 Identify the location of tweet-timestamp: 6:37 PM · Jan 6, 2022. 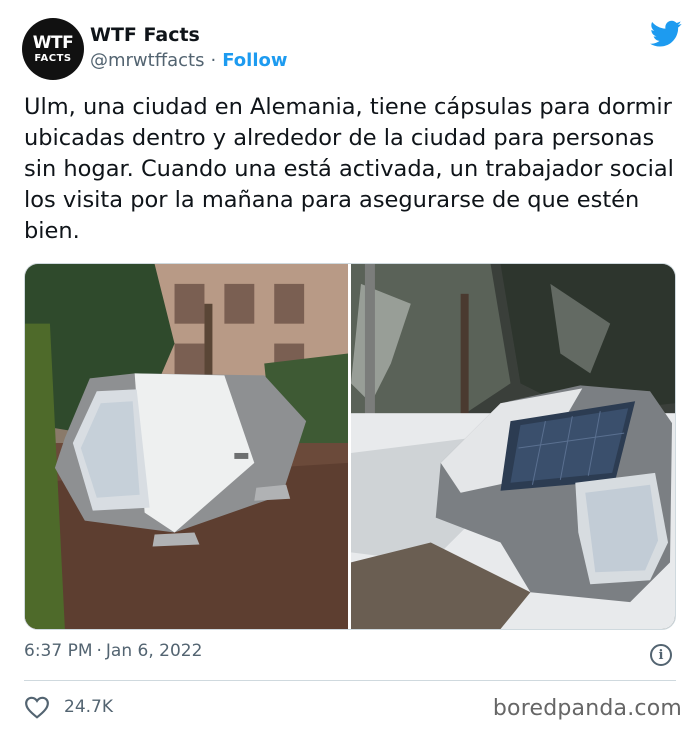
(113, 651).